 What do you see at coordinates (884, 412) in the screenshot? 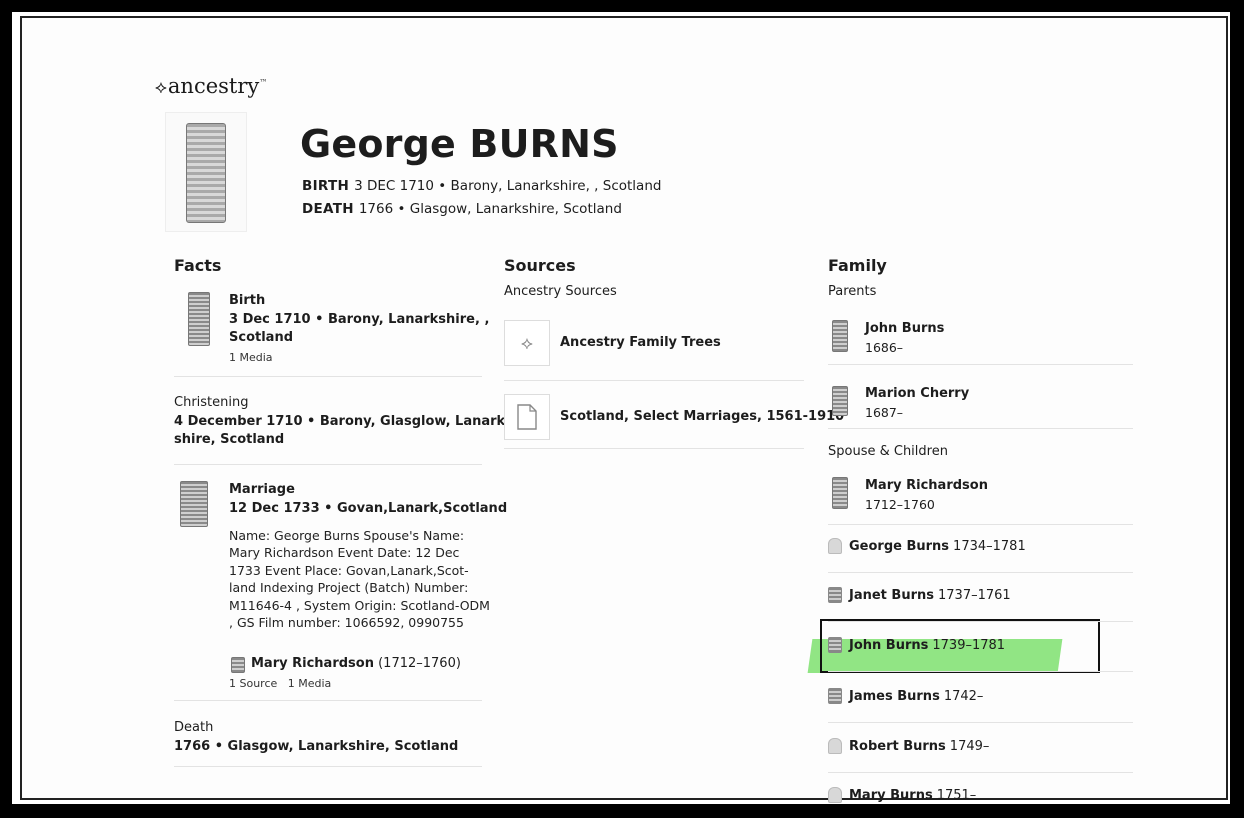
I see `parent-marion-cherry-years: 1687–` at bounding box center [884, 412].